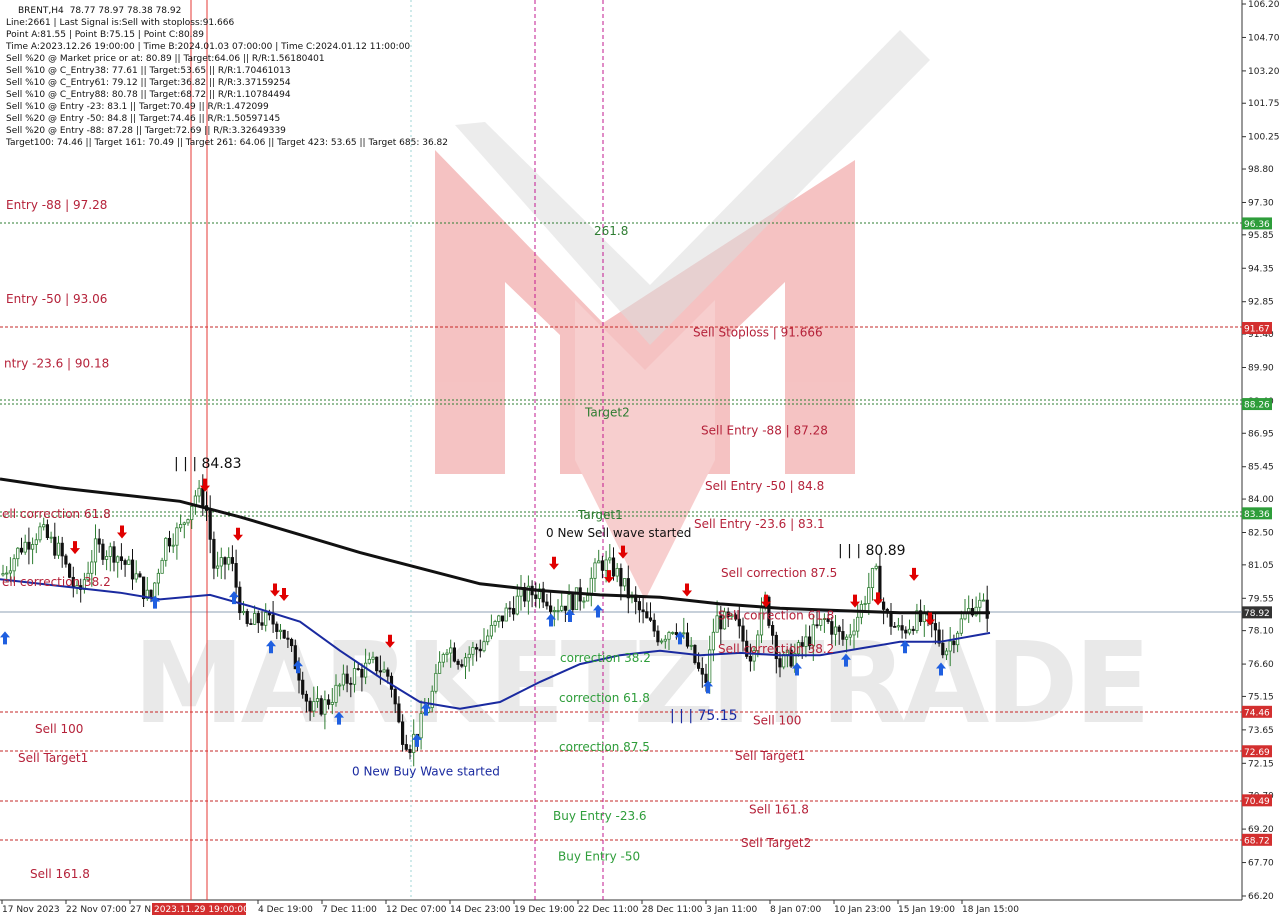  Describe the element at coordinates (1261, 170) in the screenshot. I see `price-tick-label: 98.80` at that location.